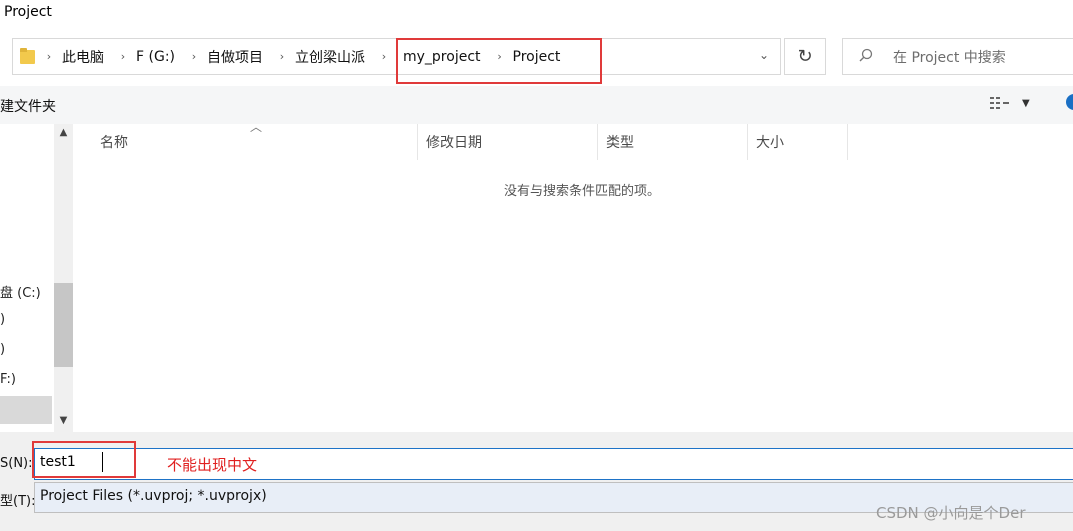  I want to click on chevron-down-icon: ▼, so click(1026, 103).